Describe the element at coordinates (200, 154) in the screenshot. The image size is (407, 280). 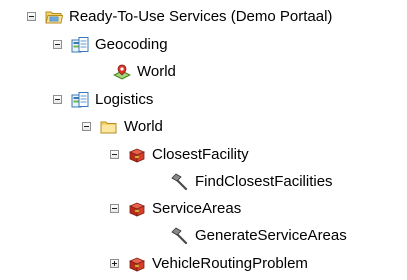
I see `tree-node-label: ClosestFacility` at that location.